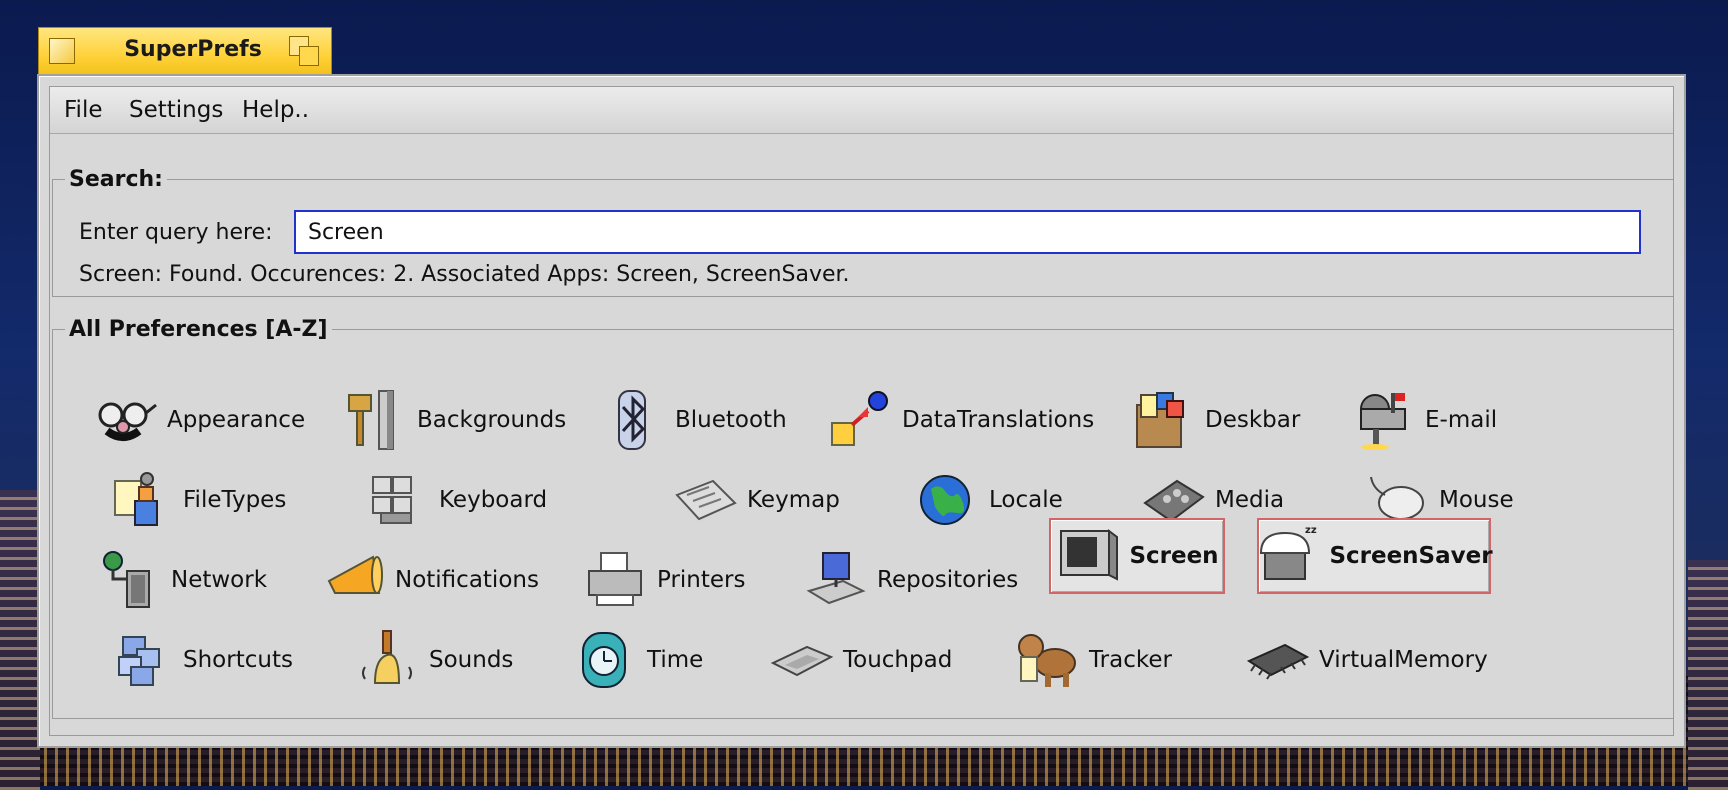 Image resolution: width=1728 pixels, height=790 pixels. What do you see at coordinates (176, 232) in the screenshot?
I see `query-label: Enter query here:` at bounding box center [176, 232].